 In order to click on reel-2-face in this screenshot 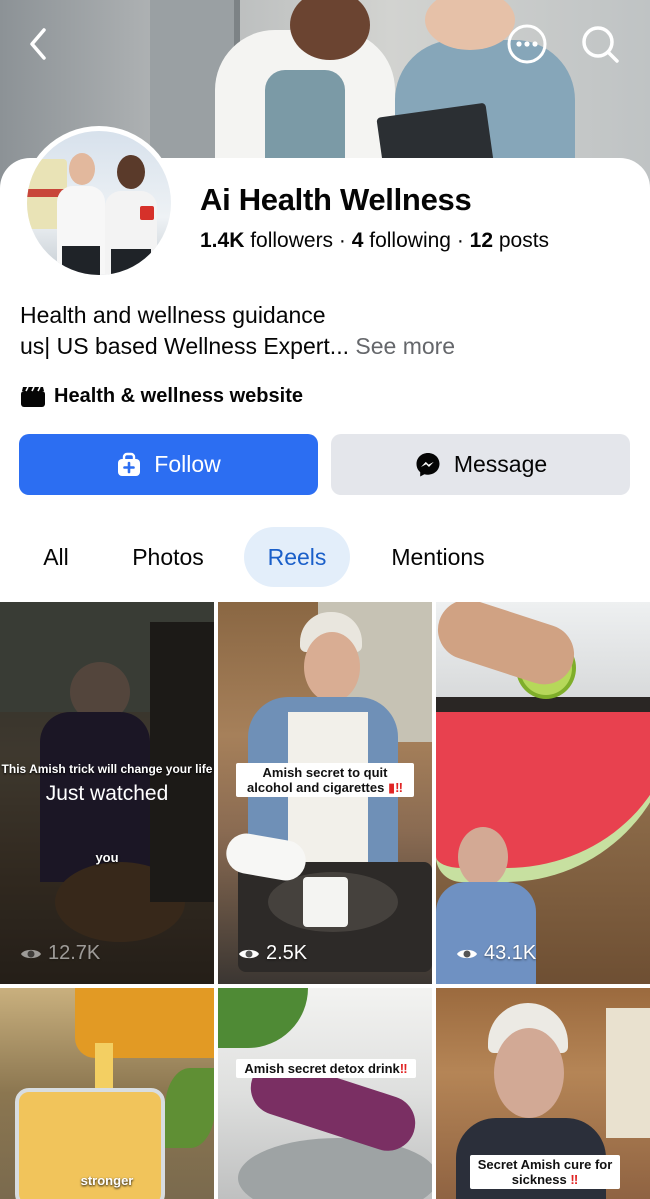, I will do `click(332, 667)`.